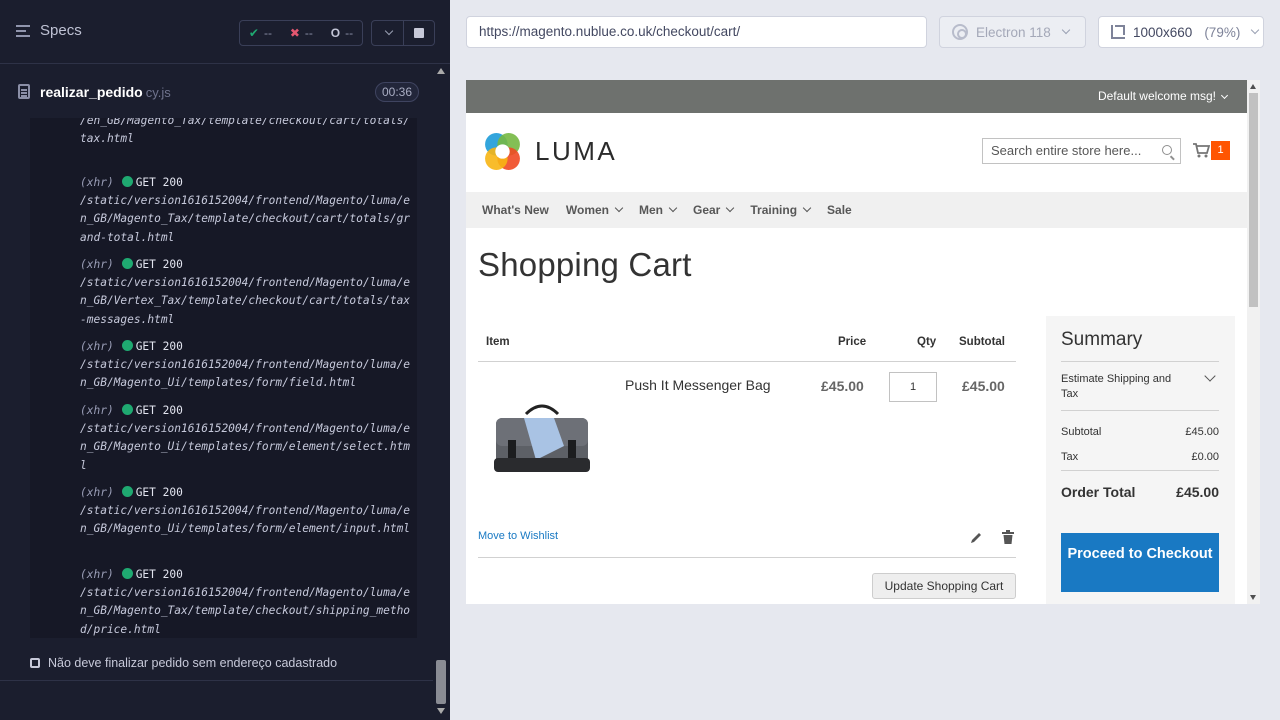 The width and height of the screenshot is (1280, 720). I want to click on spec-duration: 00:36, so click(397, 92).